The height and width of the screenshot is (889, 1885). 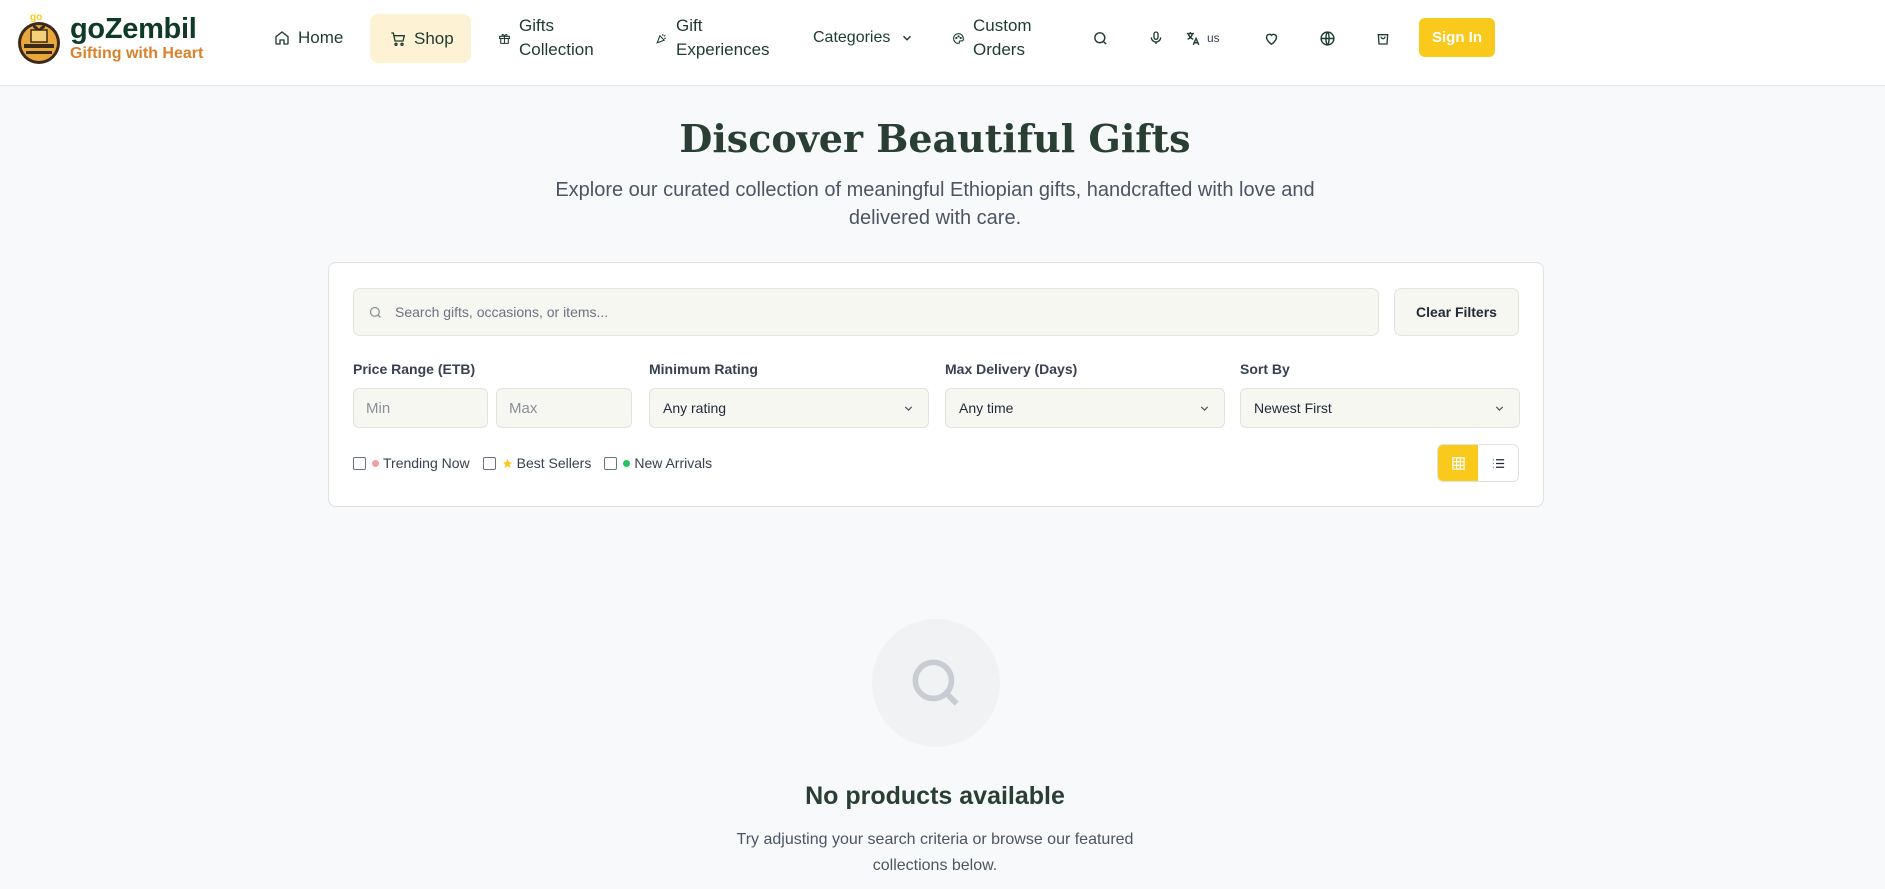 What do you see at coordinates (695, 408) in the screenshot?
I see `rating-value: Any rating` at bounding box center [695, 408].